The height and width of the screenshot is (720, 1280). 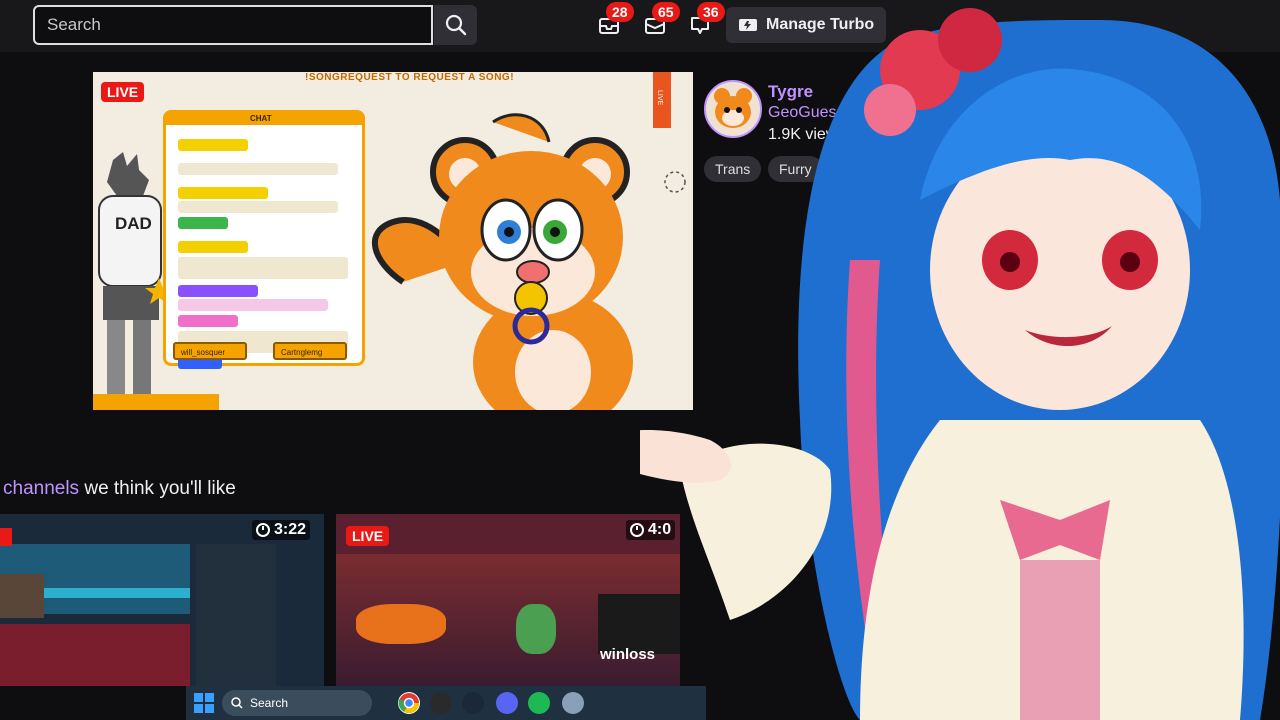 I want to click on recommended-section-title: channels we think you'll like, so click(x=119, y=489).